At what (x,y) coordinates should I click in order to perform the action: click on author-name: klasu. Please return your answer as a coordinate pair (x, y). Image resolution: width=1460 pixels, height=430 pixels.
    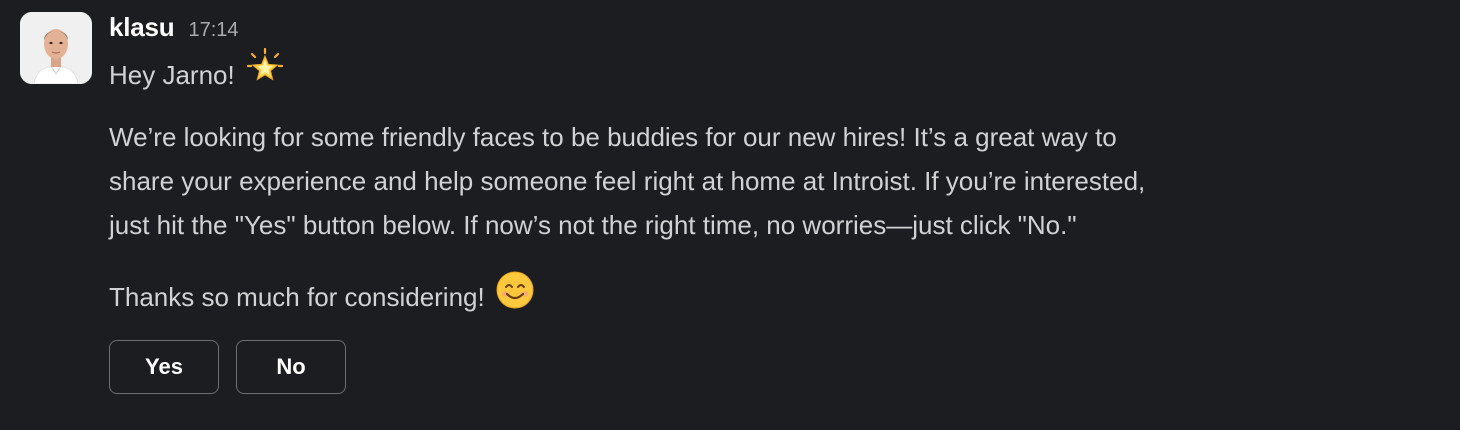
    Looking at the image, I should click on (142, 27).